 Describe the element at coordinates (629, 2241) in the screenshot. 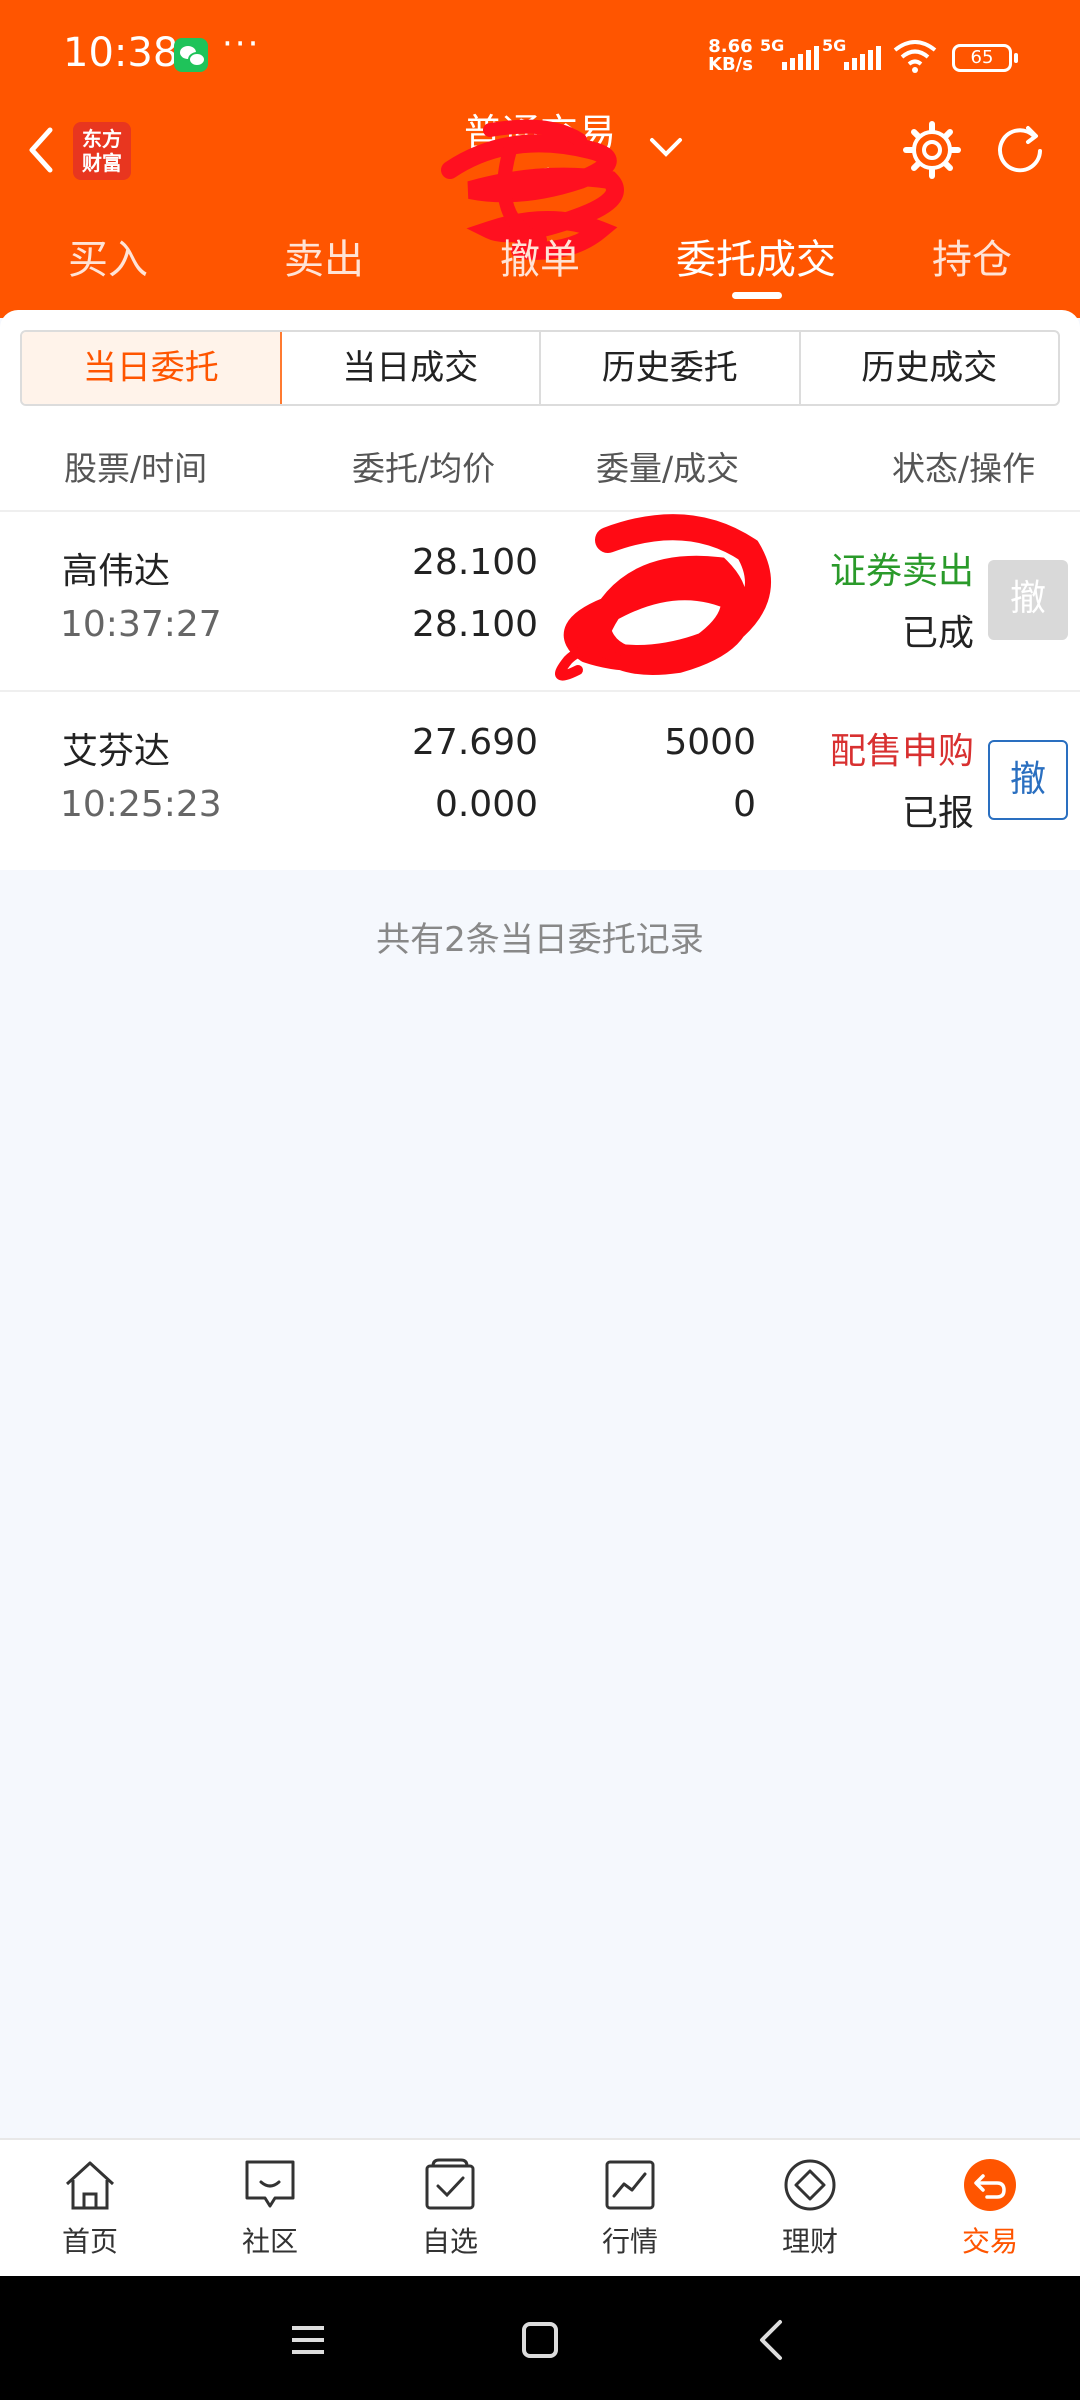

I see `bottom-nav-label: 行情` at that location.